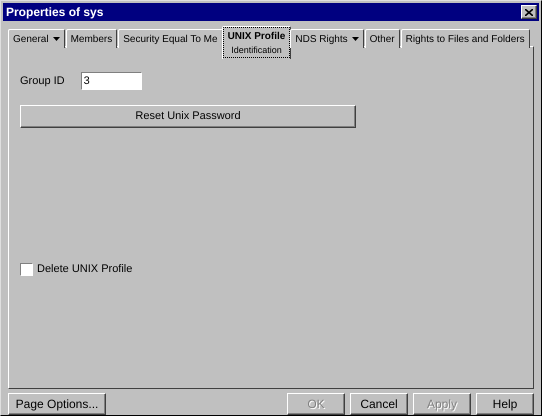  What do you see at coordinates (84, 269) in the screenshot?
I see `checkbox-label: Delete UNIX Profile` at bounding box center [84, 269].